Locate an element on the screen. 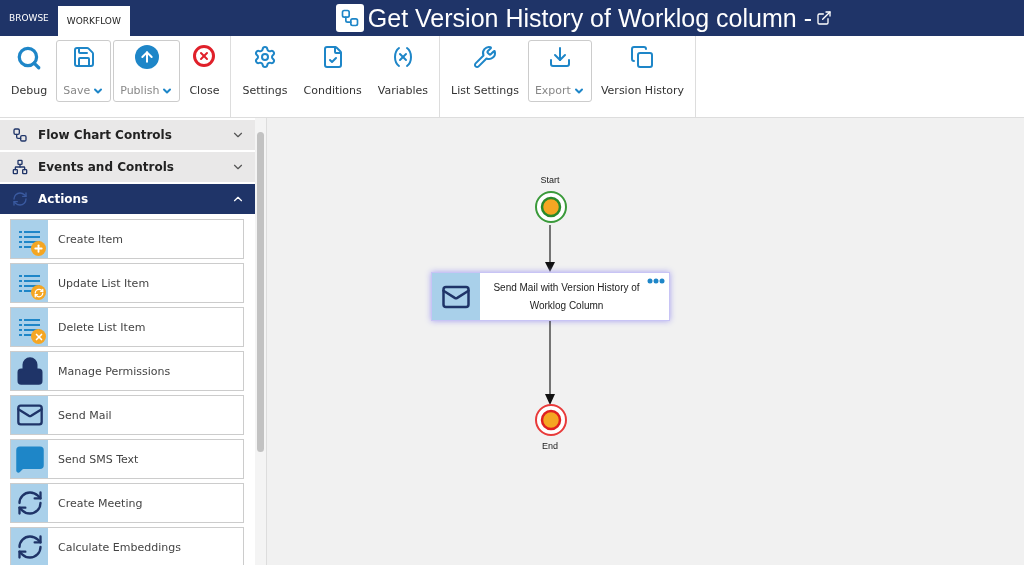 The height and width of the screenshot is (565, 1024). workflow-app-icon is located at coordinates (349, 18).